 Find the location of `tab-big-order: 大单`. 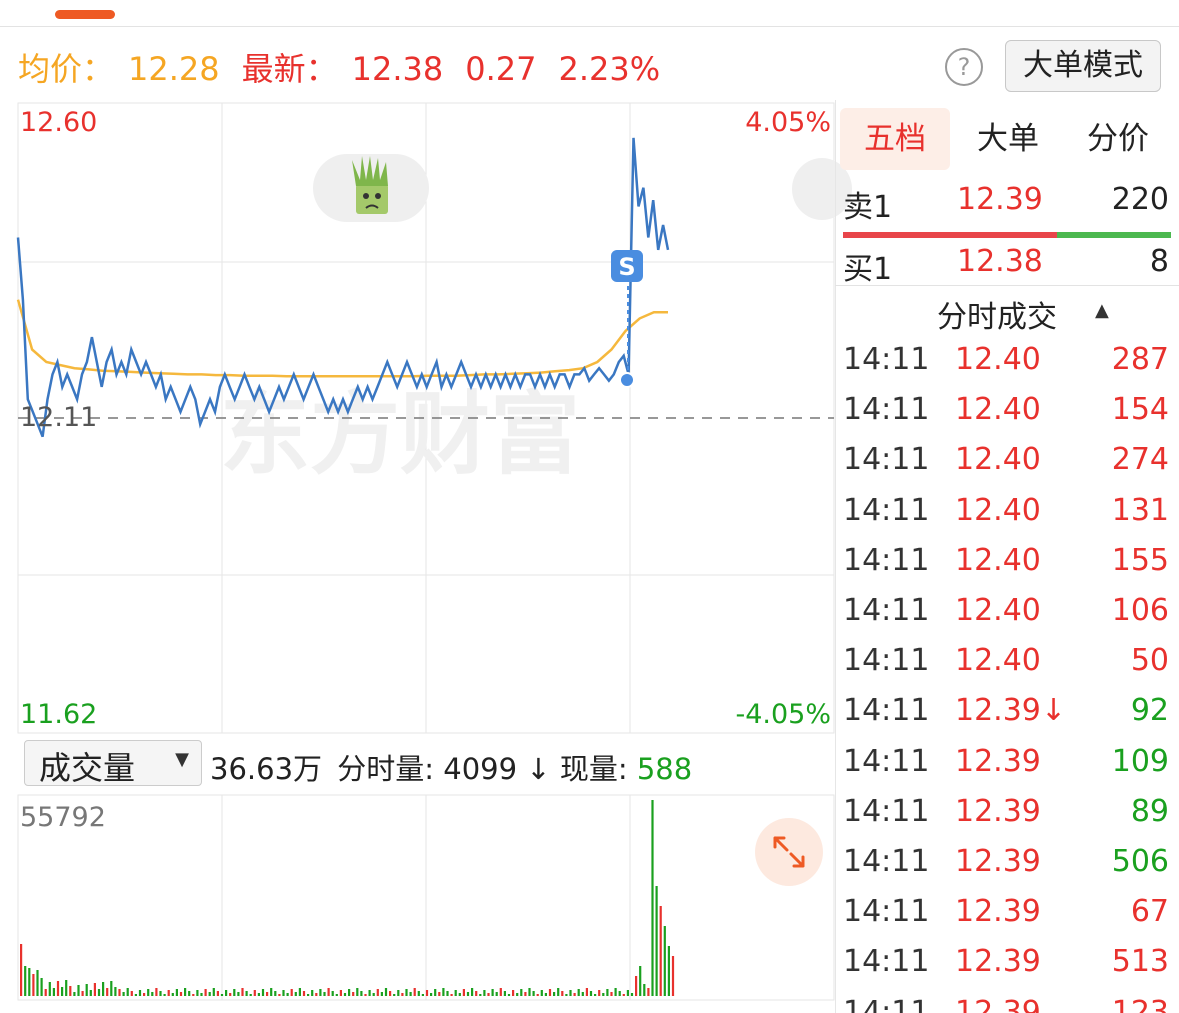

tab-big-order: 大单 is located at coordinates (1008, 139).